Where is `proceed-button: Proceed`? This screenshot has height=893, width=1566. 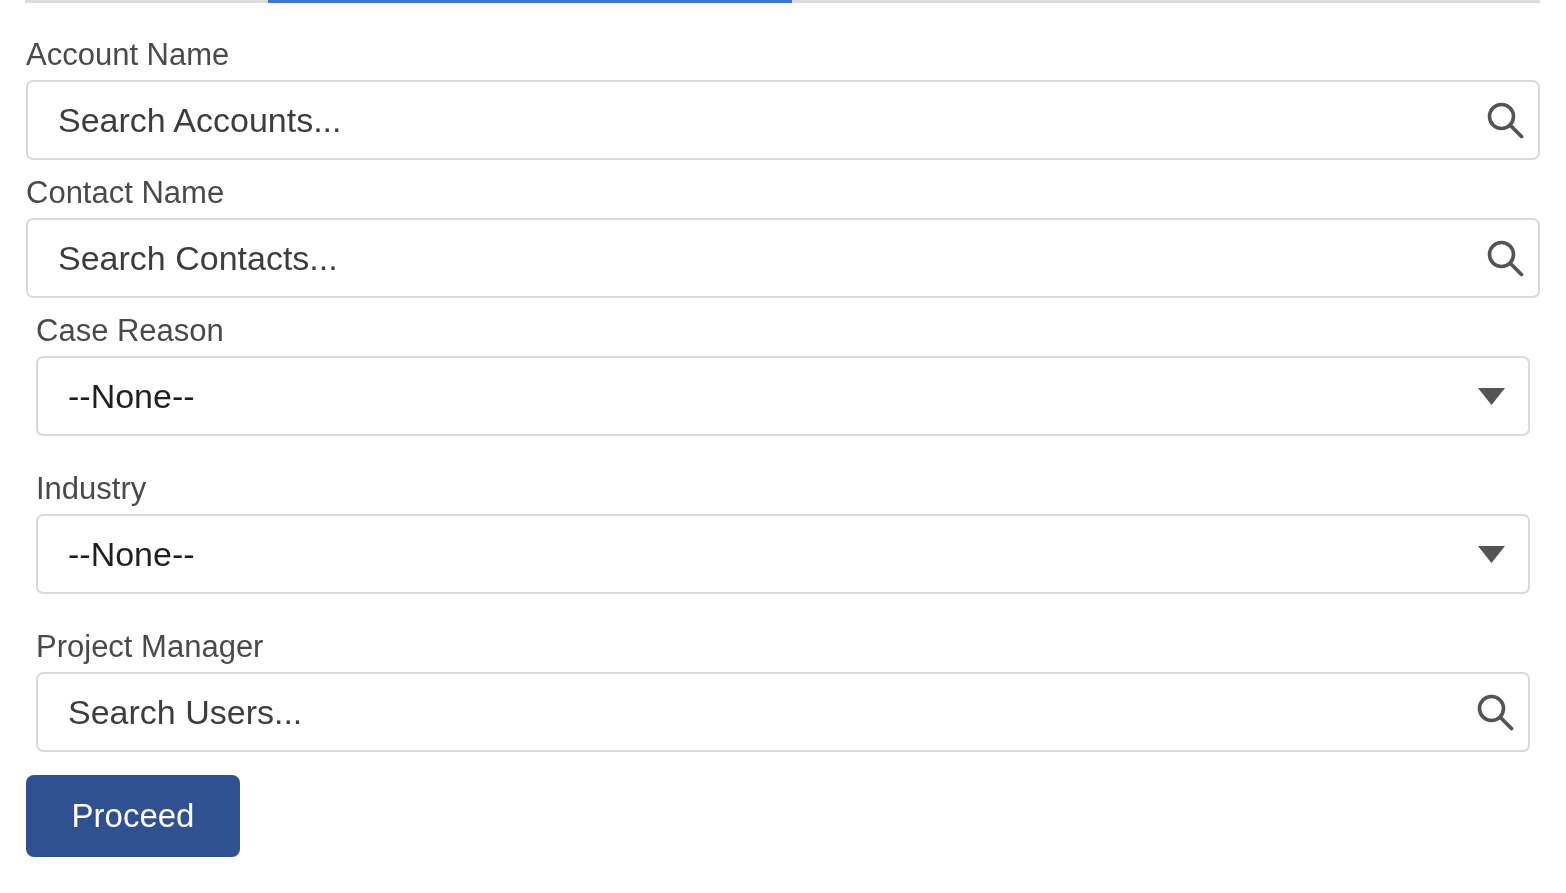 proceed-button: Proceed is located at coordinates (133, 816).